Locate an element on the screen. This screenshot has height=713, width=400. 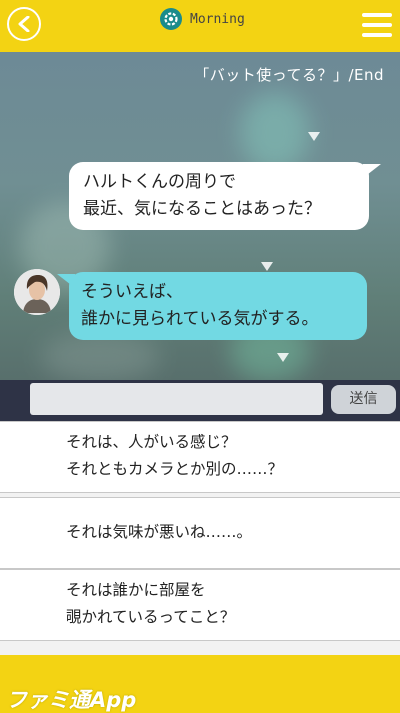
reply-option: それは気味が悪いね……。 is located at coordinates (200, 533).